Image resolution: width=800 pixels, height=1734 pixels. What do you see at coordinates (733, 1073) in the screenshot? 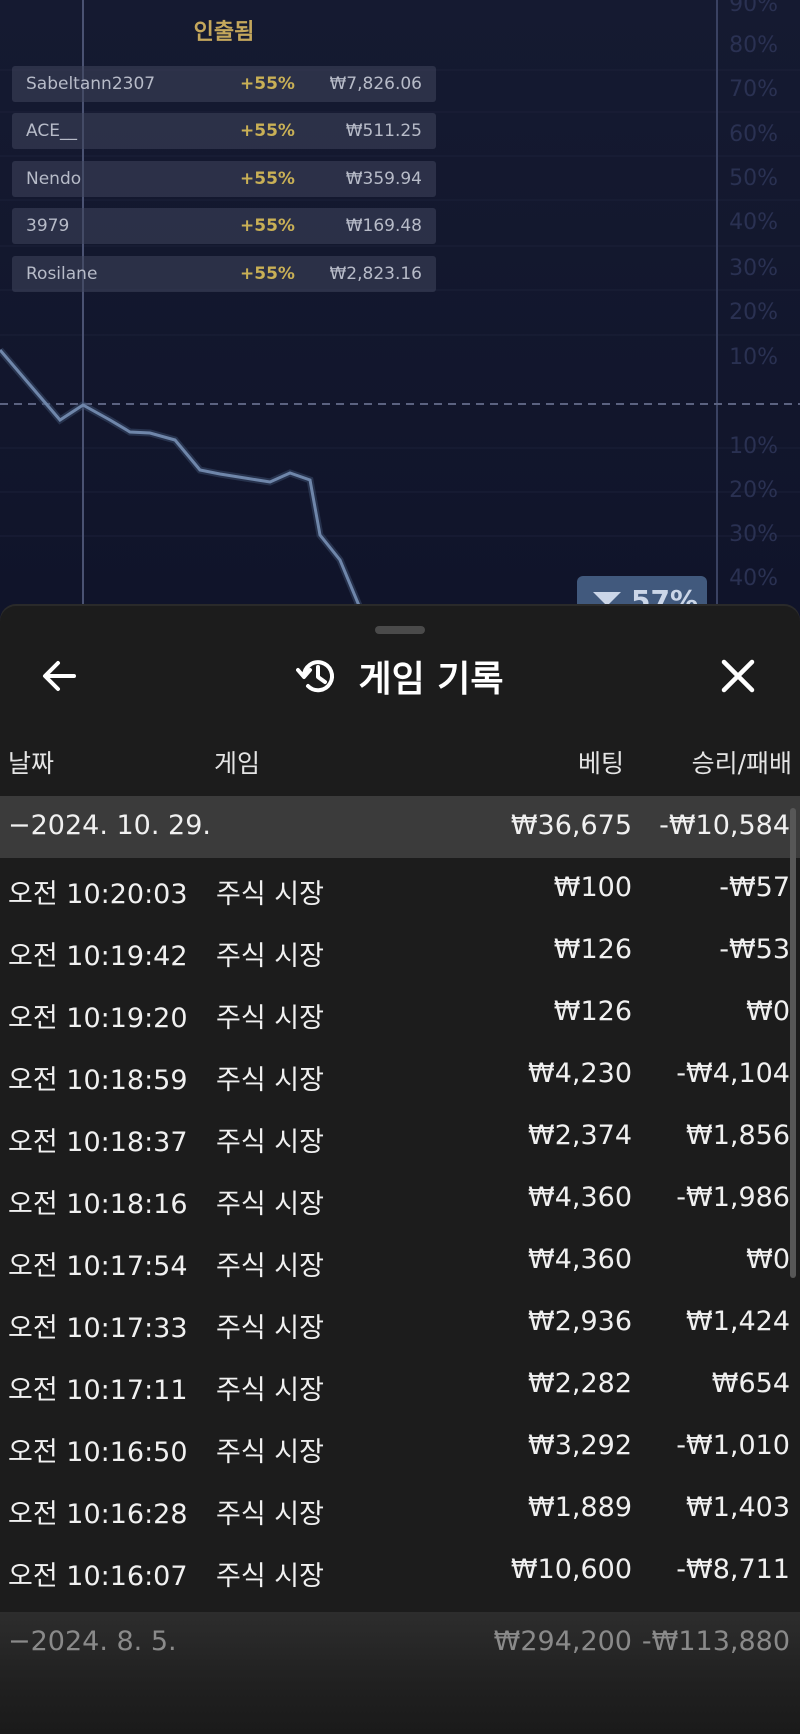
I see `row-result: -₩4,104` at bounding box center [733, 1073].